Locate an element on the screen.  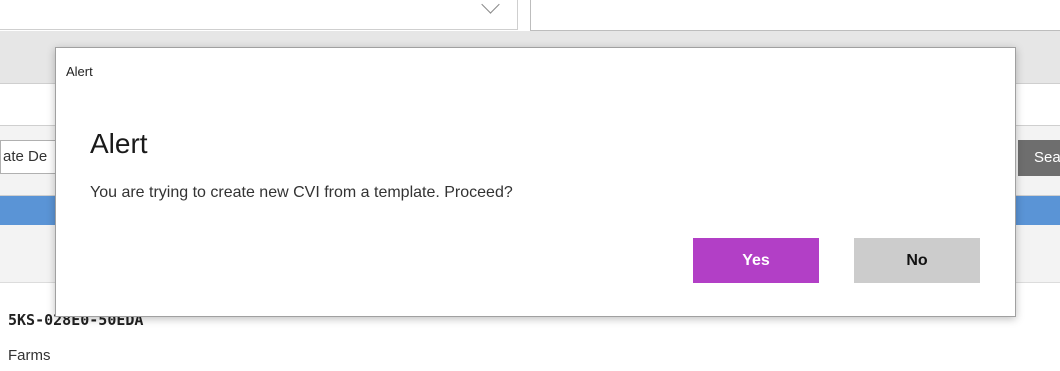
template-dropdown is located at coordinates (259, 15).